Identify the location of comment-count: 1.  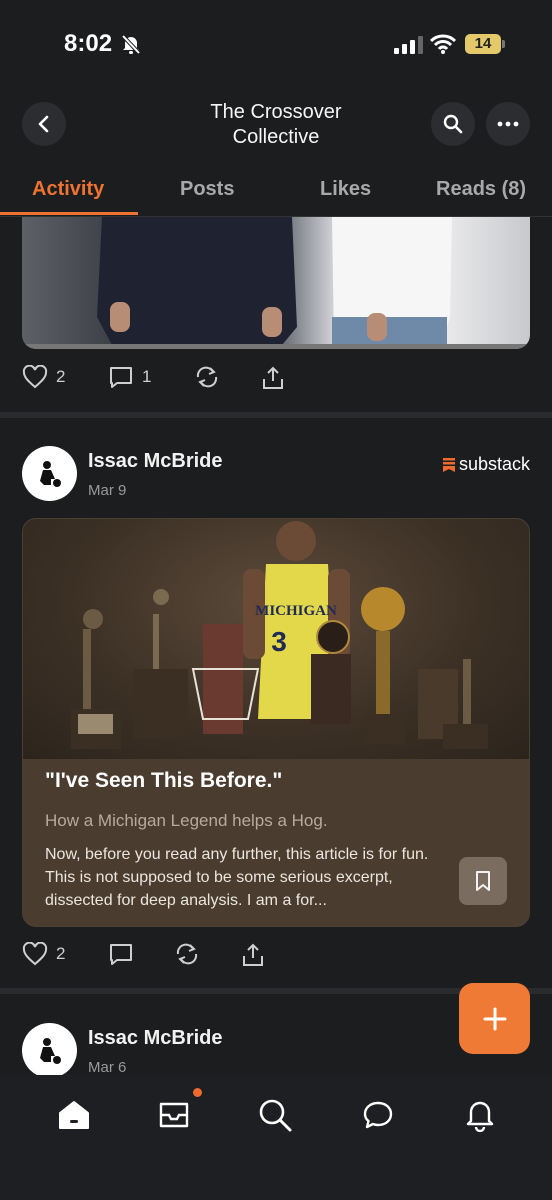
(147, 376).